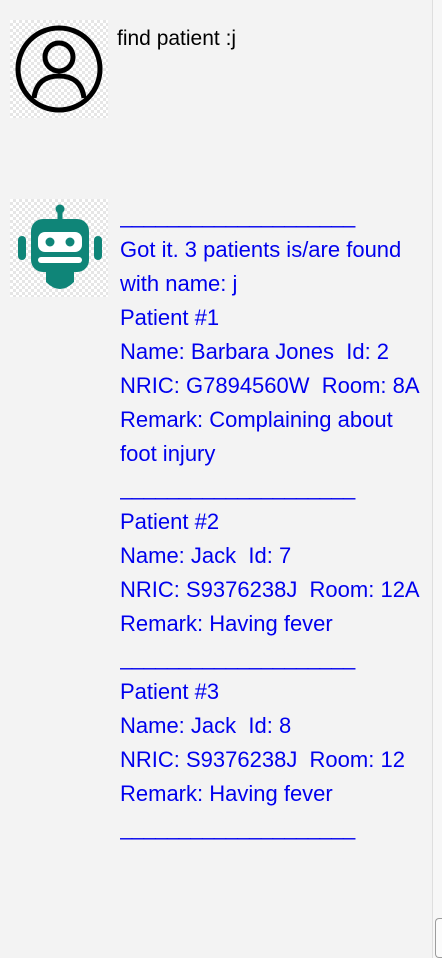 This screenshot has width=442, height=958. I want to click on patient-name: Name: Jack Id: 8, so click(206, 725).